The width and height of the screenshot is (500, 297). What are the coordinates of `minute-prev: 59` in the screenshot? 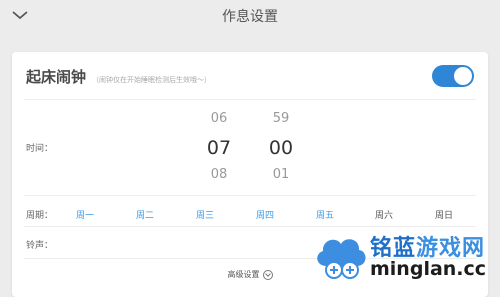 It's located at (281, 118).